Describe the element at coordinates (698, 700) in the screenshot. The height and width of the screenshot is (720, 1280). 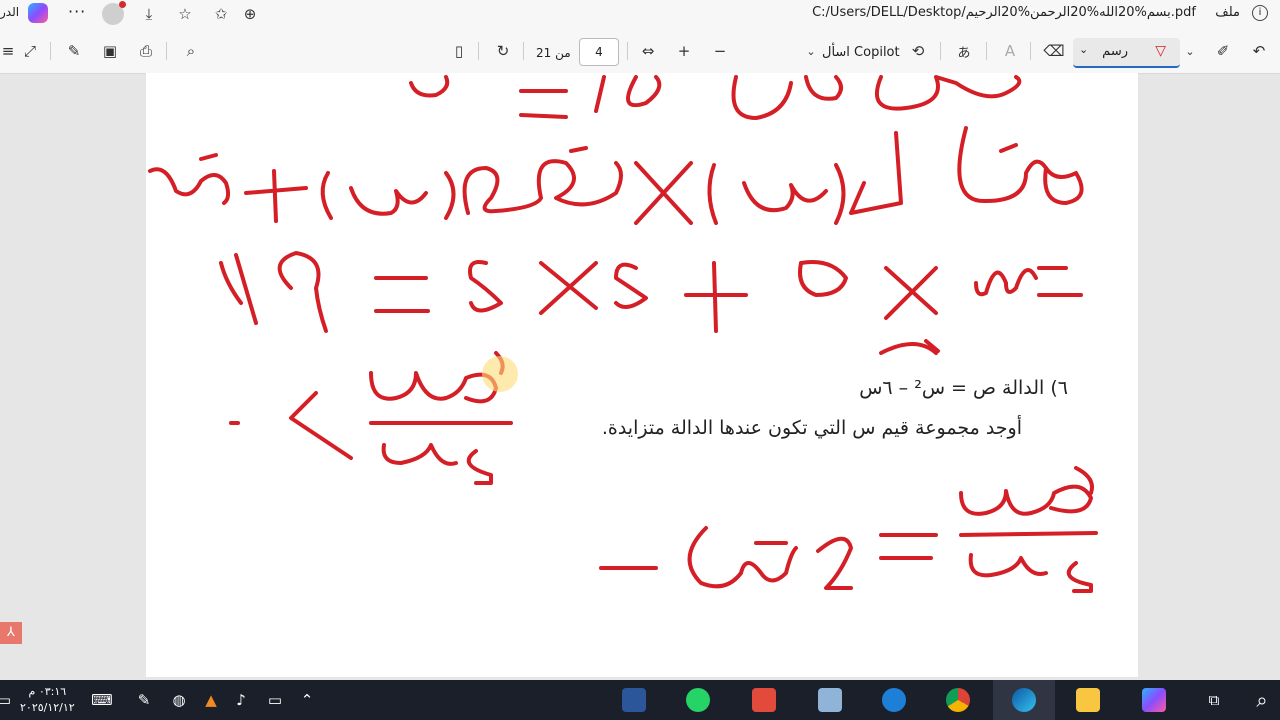
I see `whatsapp-icon` at that location.